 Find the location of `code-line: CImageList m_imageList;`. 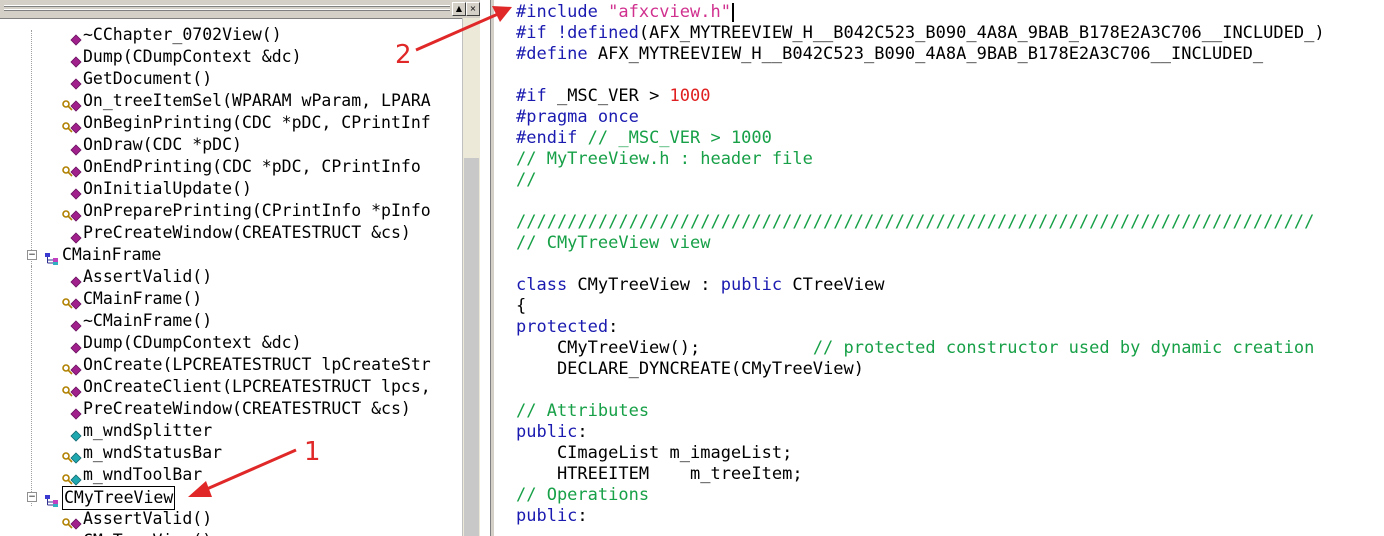

code-line: CImageList m_imageList; is located at coordinates (920, 453).